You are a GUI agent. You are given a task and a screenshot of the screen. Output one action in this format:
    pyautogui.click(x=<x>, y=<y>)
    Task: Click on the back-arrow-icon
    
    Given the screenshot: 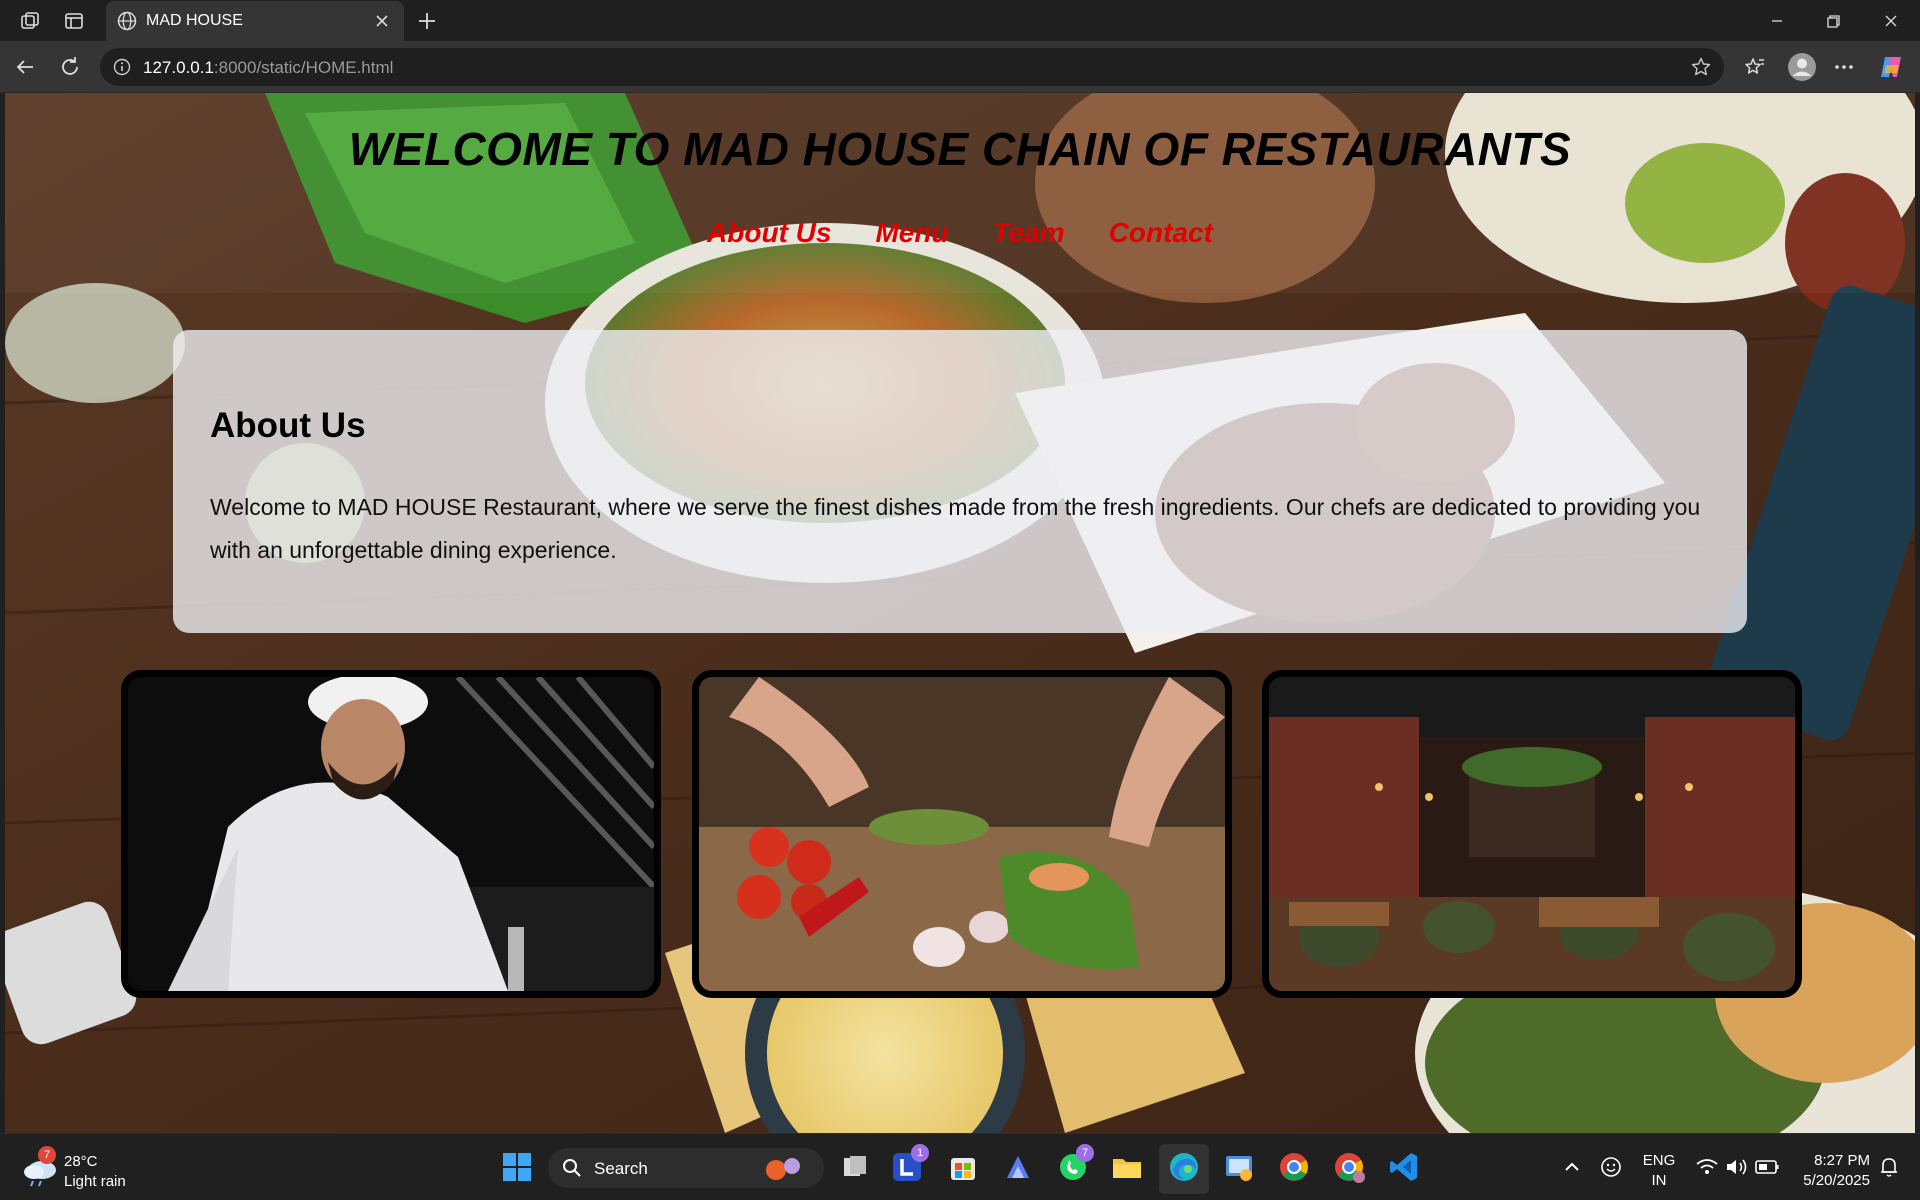 What is the action you would take?
    pyautogui.click(x=25, y=67)
    